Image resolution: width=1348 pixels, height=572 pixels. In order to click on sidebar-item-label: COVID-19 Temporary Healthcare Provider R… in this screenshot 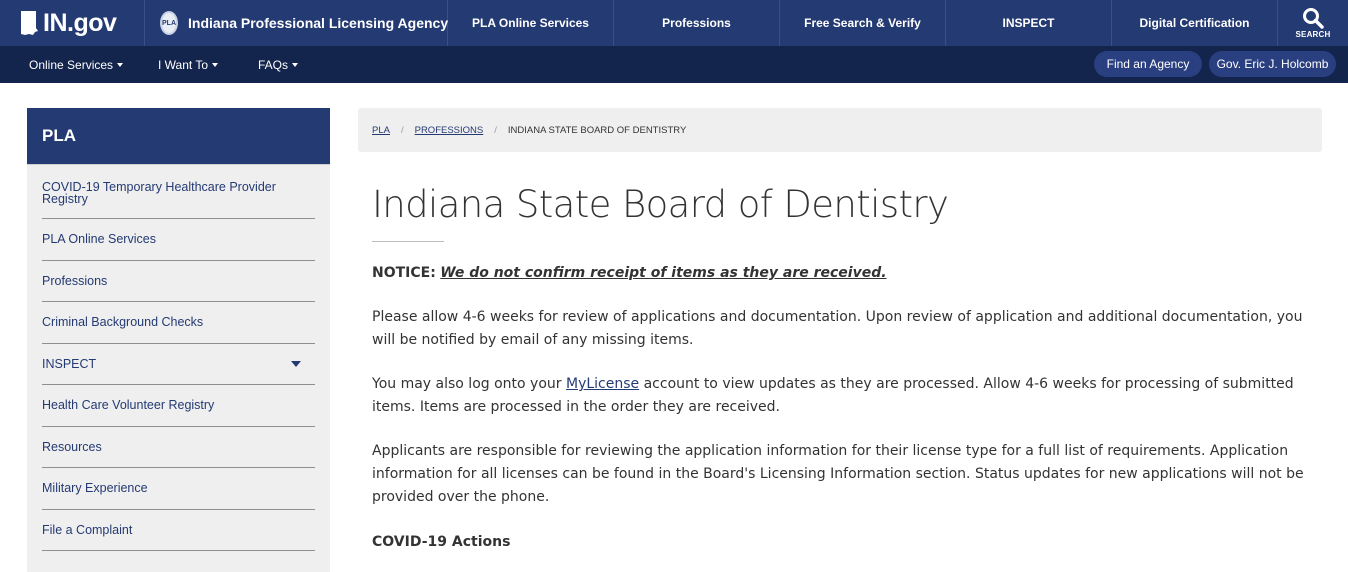, I will do `click(159, 193)`.